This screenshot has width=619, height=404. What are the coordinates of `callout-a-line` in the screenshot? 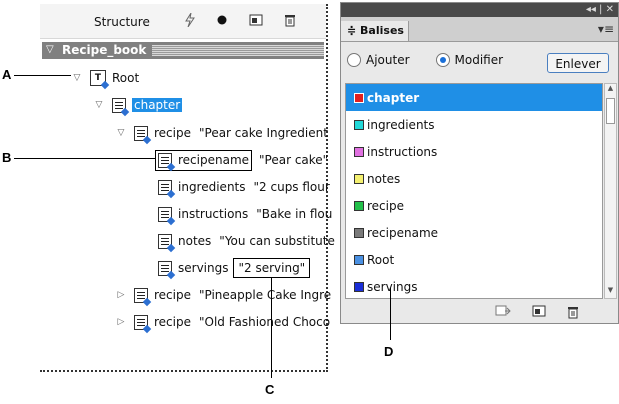 It's located at (42, 75).